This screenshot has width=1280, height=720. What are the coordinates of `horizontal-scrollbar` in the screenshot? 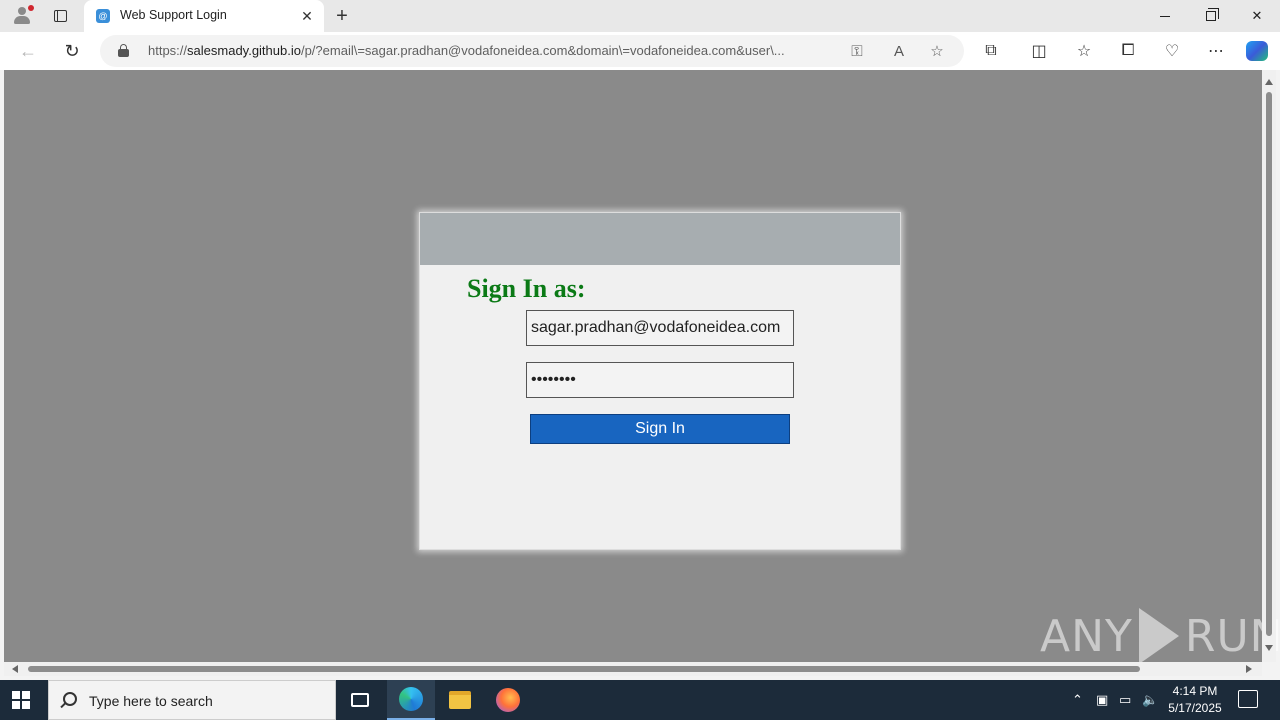 It's located at (633, 669).